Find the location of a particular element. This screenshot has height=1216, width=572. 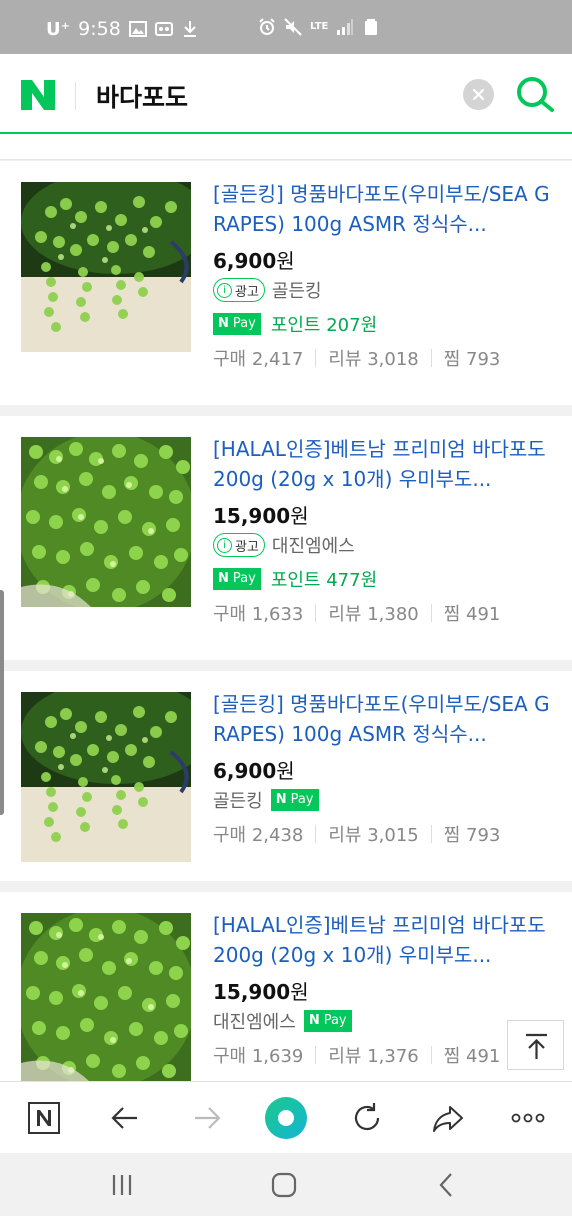

green-dot-icon is located at coordinates (286, 1118).